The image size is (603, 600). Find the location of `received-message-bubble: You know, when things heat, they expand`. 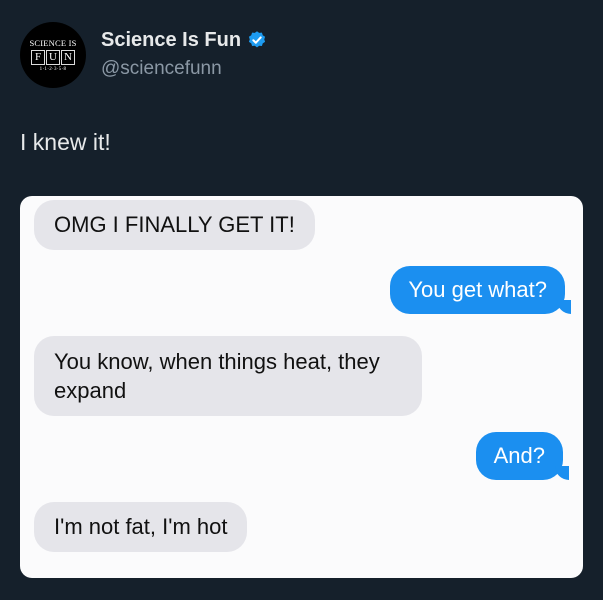

received-message-bubble: You know, when things heat, they expand is located at coordinates (228, 376).